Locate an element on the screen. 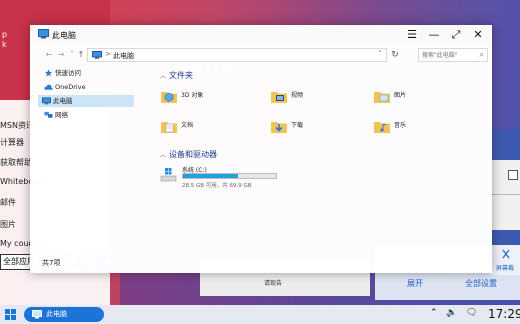  folder-label: 视频 is located at coordinates (297, 95).